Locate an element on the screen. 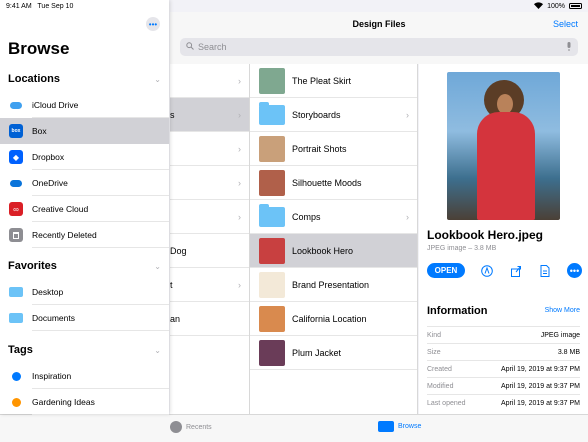  status-right: 100% is located at coordinates (558, 6).